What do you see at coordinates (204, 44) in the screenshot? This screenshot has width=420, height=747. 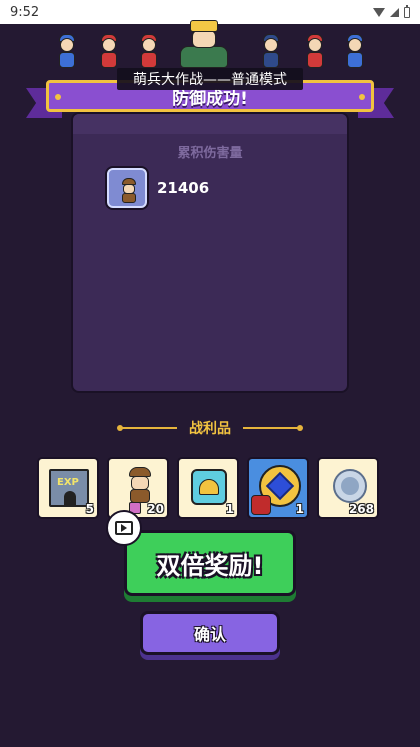 I see `hero-commander-icon` at bounding box center [204, 44].